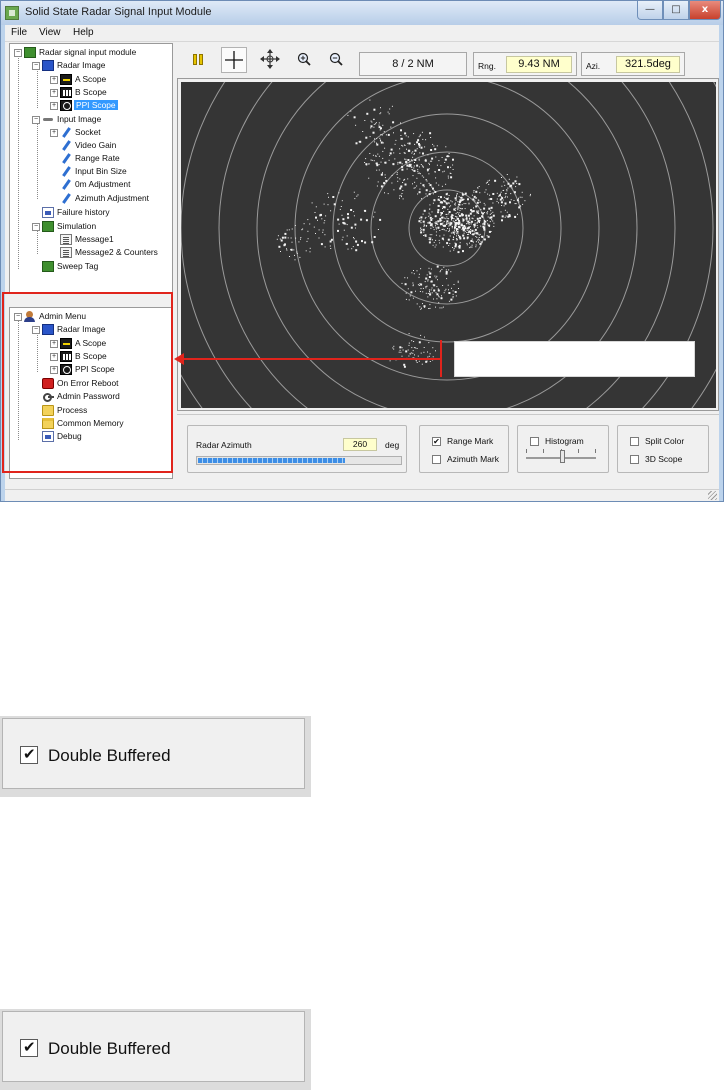 The image size is (724, 1090). I want to click on range-mark-label: Range Mark, so click(470, 441).